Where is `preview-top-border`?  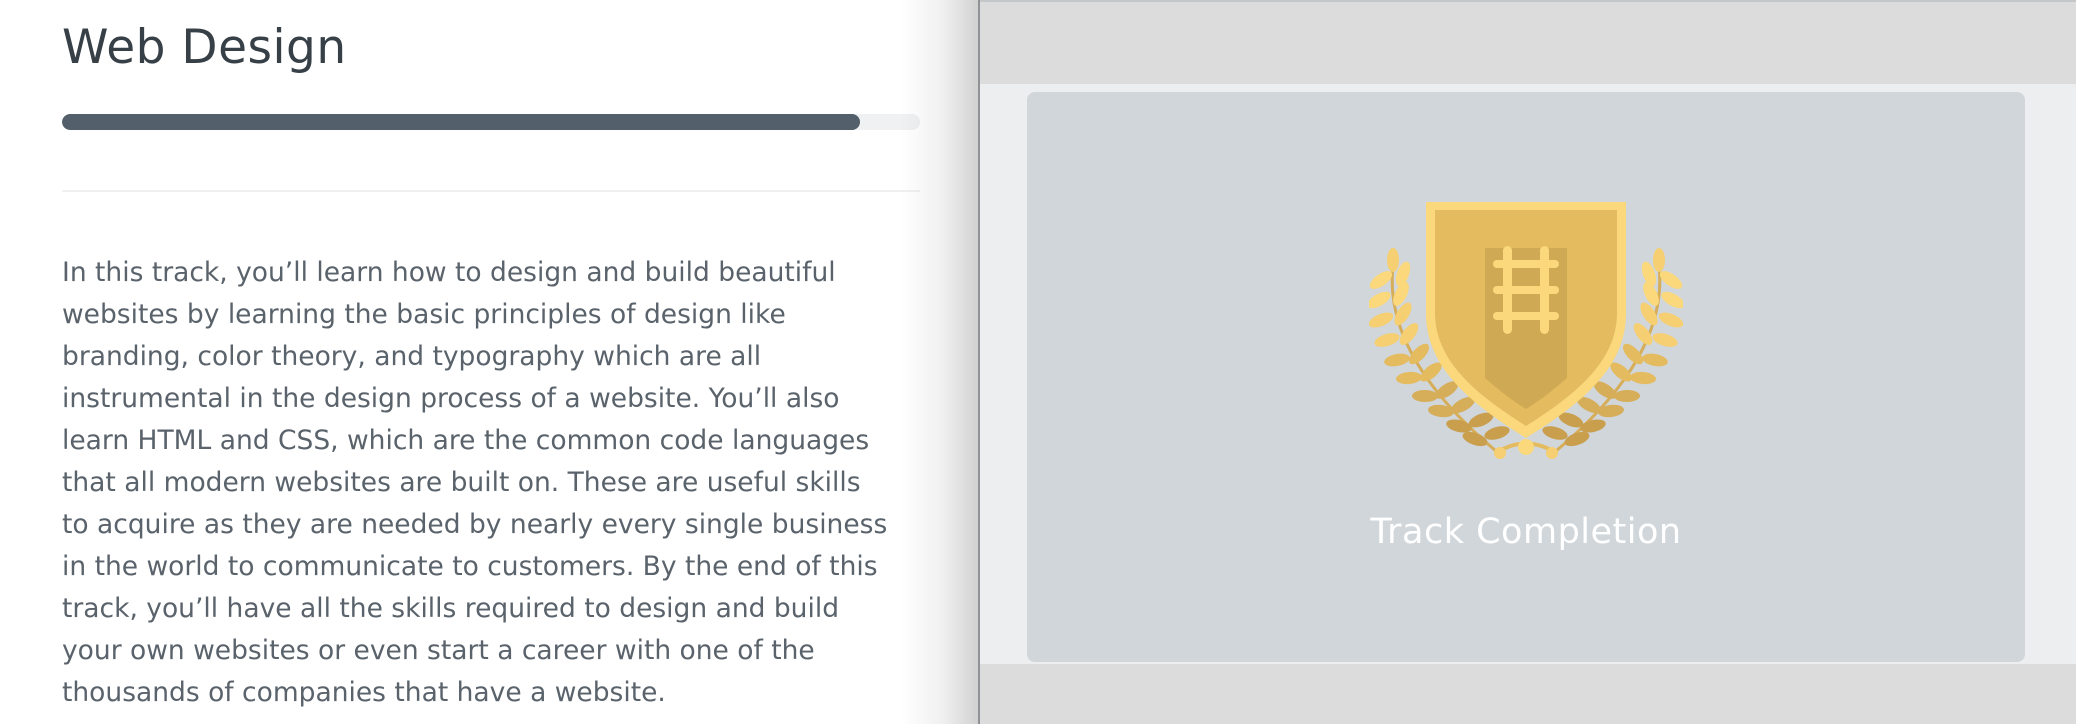 preview-top-border is located at coordinates (1528, 1).